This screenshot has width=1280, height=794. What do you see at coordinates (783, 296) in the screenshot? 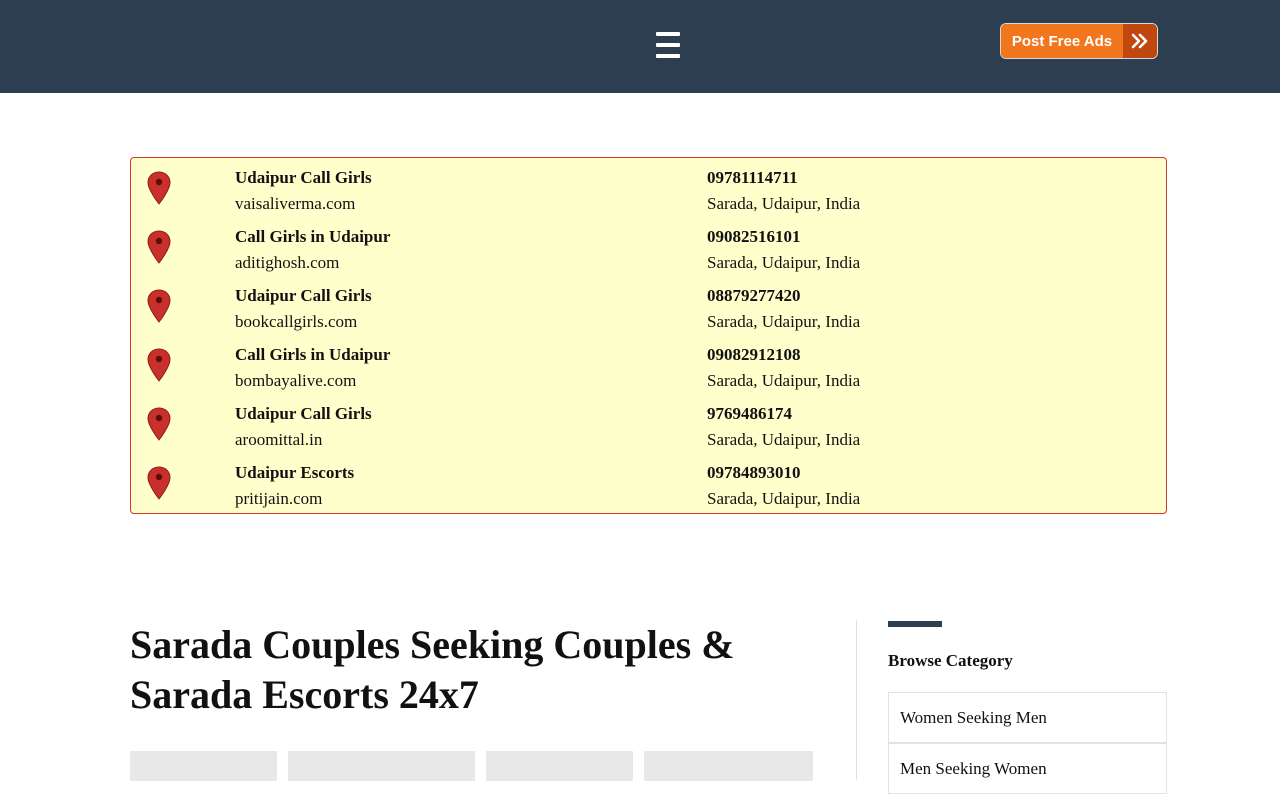
I see `listing-phone: 08879277420` at bounding box center [783, 296].